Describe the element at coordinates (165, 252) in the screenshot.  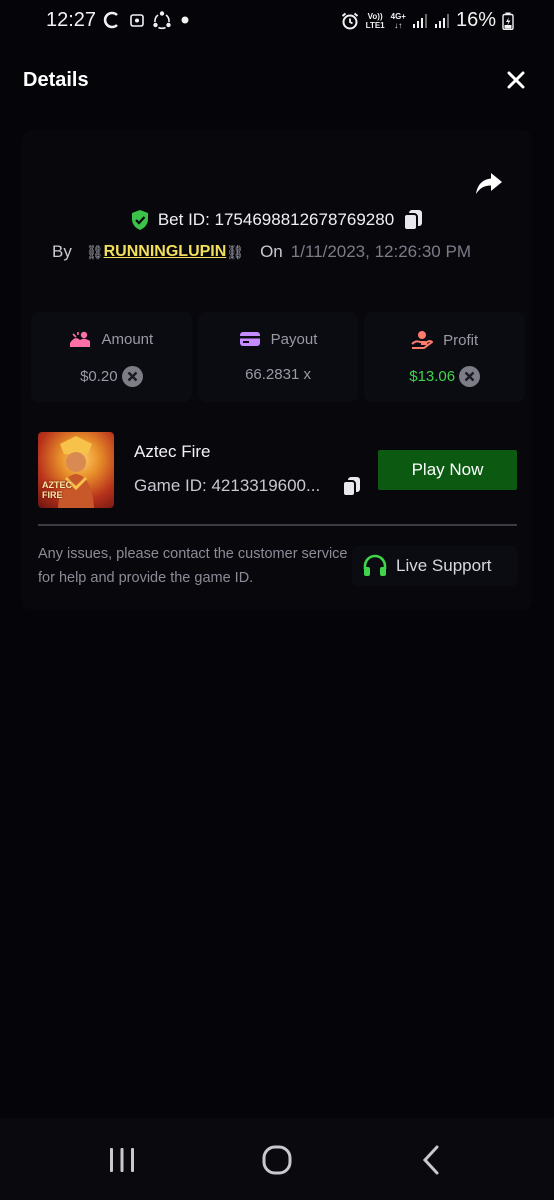
I see `username-link: RUNNINGLUPIN` at that location.